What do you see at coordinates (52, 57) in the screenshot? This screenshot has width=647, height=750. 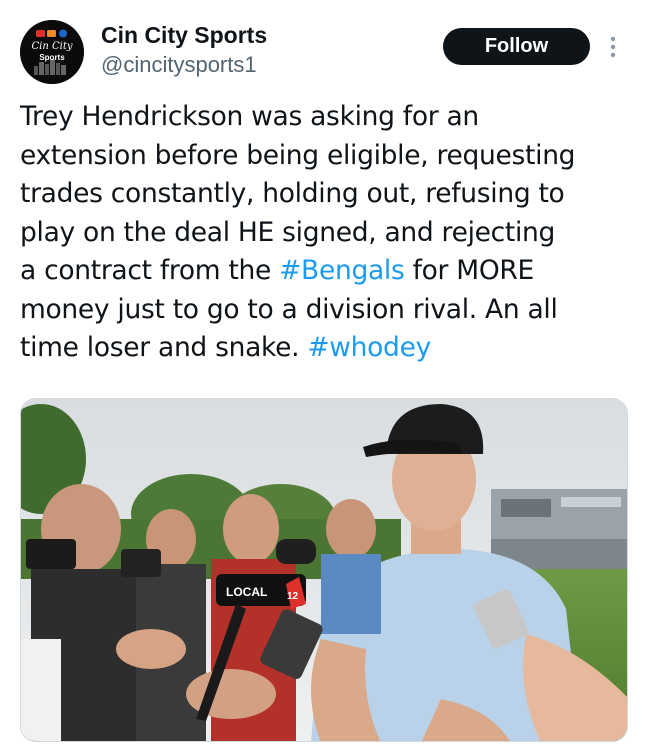 I see `svg-text: Sports` at bounding box center [52, 57].